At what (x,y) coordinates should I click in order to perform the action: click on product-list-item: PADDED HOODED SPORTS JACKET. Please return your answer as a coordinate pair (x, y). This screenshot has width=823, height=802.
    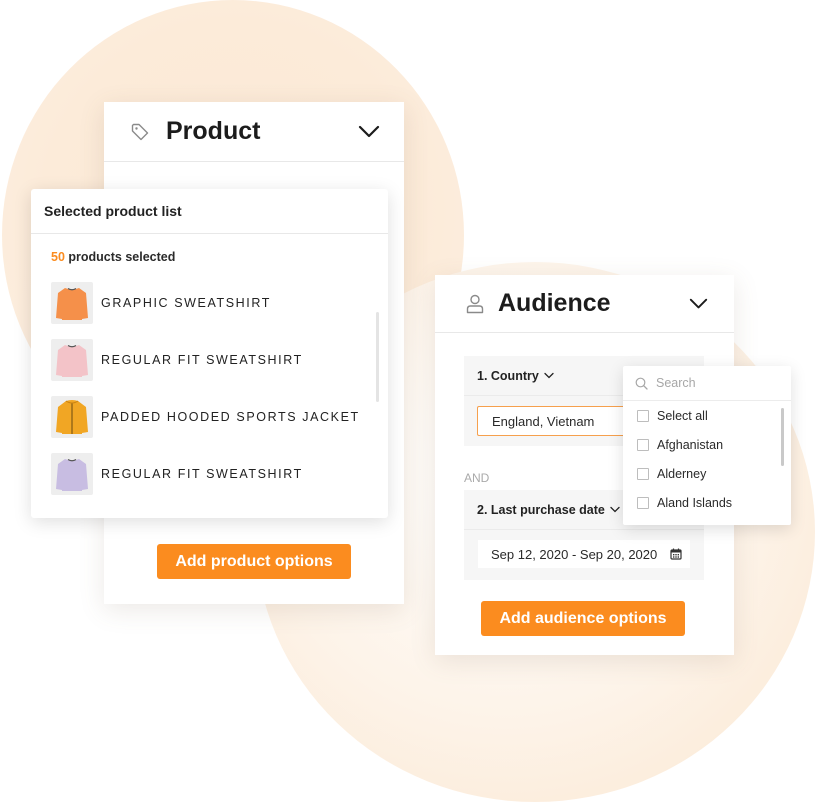
    Looking at the image, I should click on (209, 416).